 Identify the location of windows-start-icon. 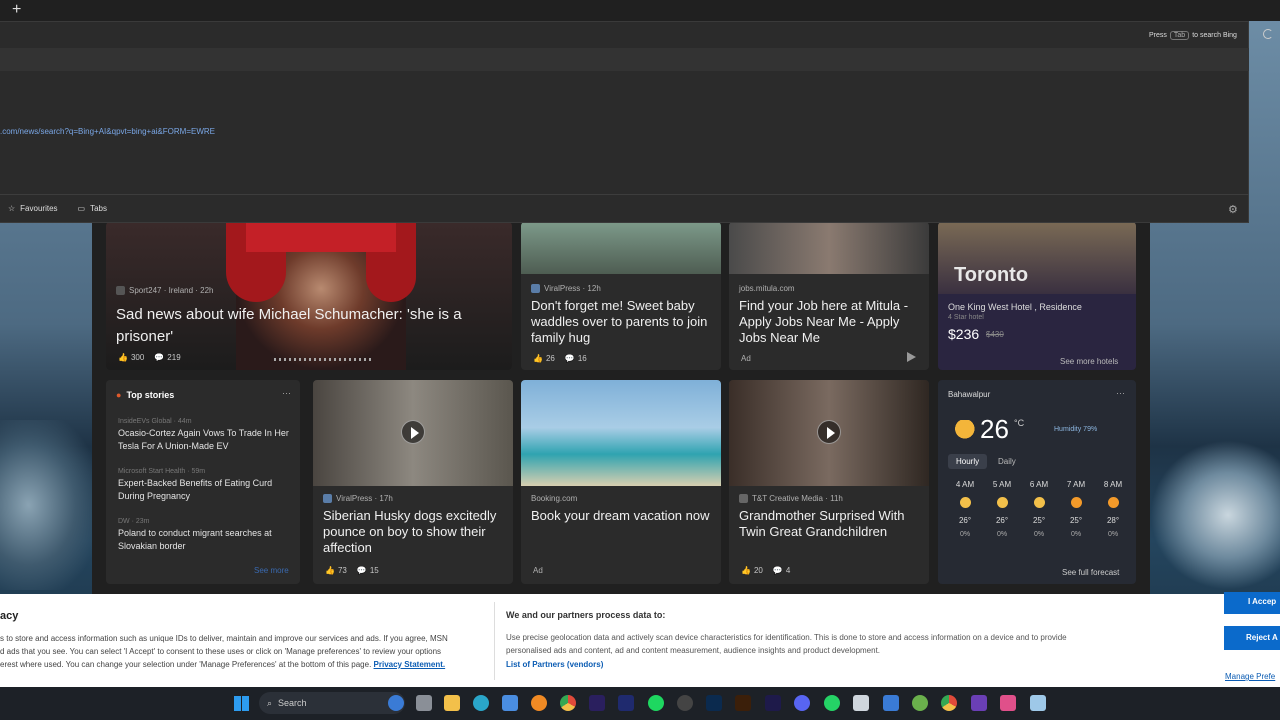
(241, 703).